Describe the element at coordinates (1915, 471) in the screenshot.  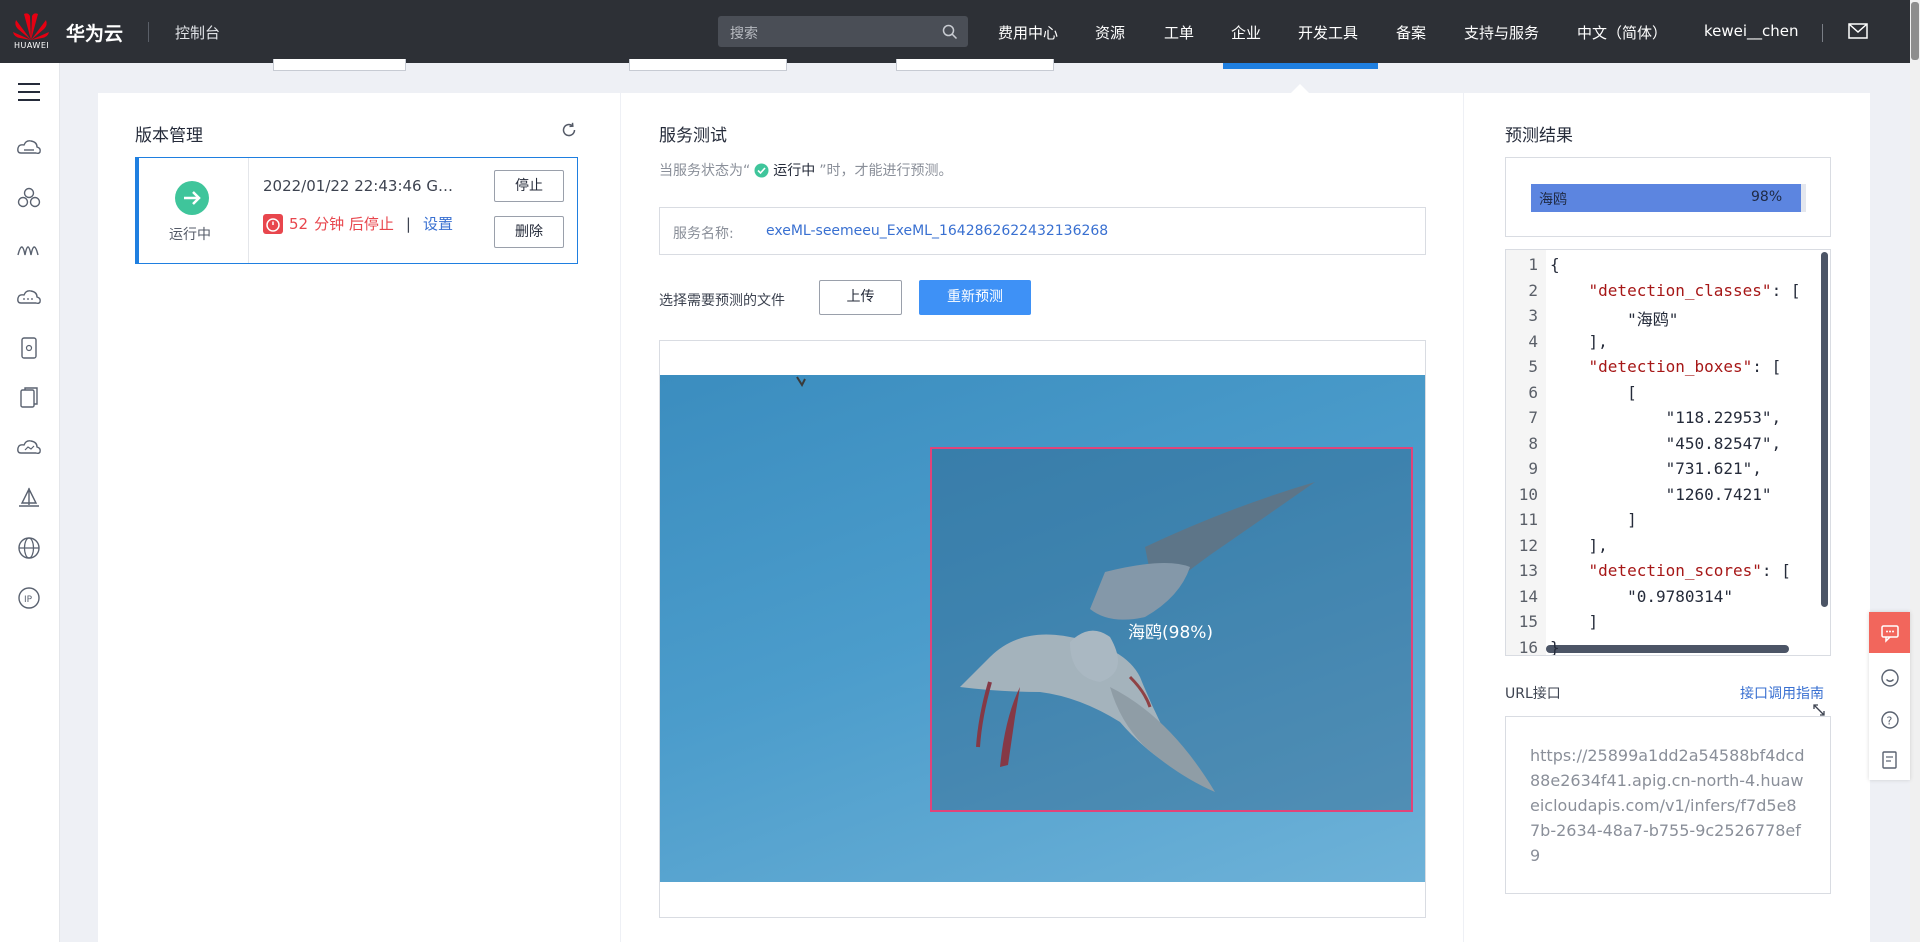
I see `page-scrollbar` at that location.